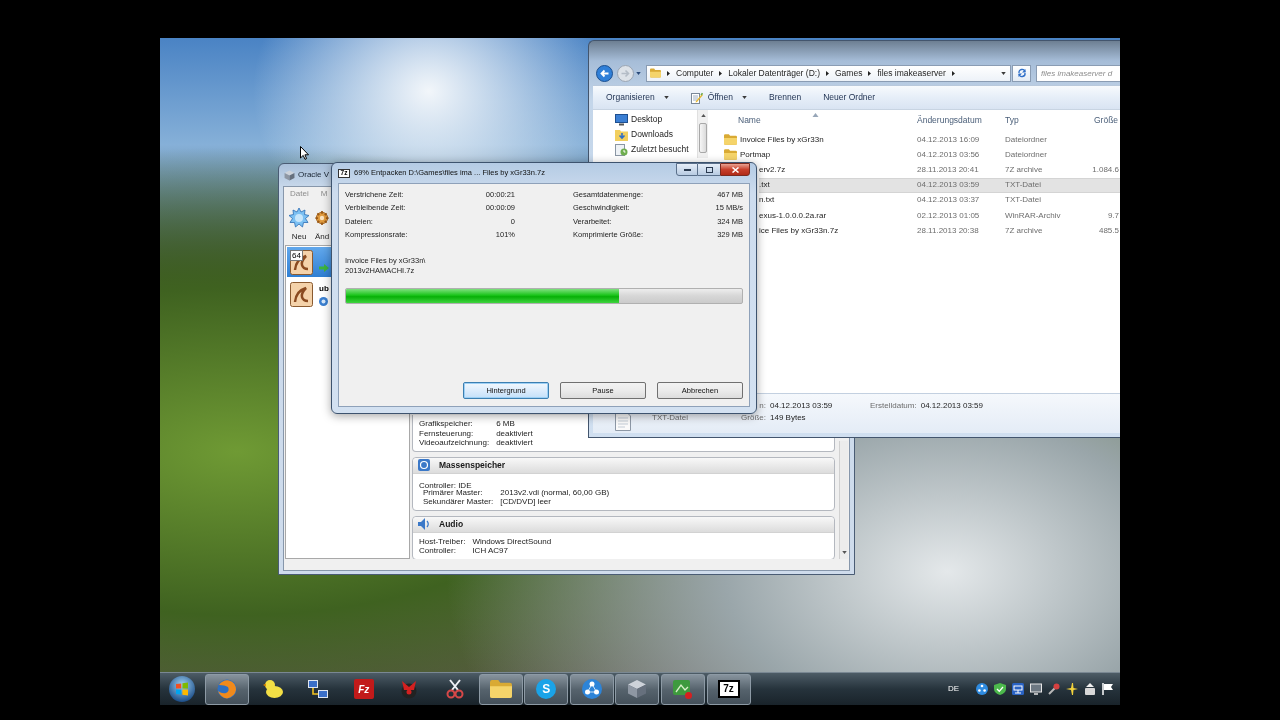  I want to click on maximize-button, so click(709, 169).